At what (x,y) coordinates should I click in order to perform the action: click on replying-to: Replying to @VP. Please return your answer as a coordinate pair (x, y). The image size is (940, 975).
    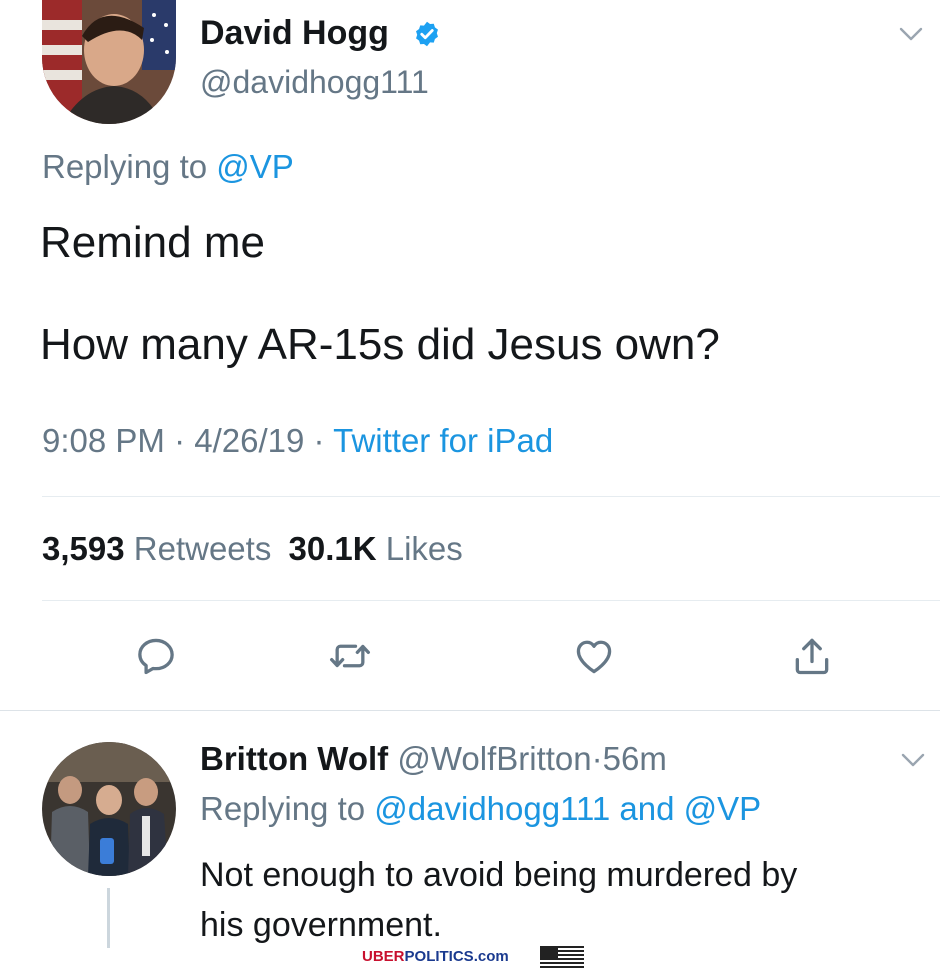
    Looking at the image, I should click on (168, 167).